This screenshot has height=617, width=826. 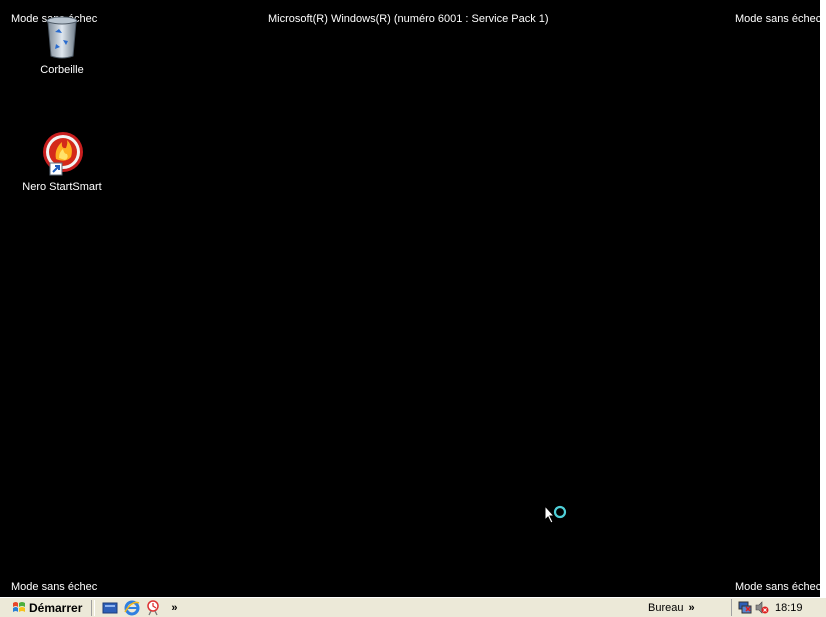 I want to click on taskbar-divider, so click(x=93, y=607).